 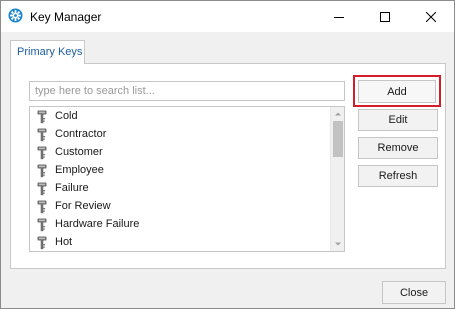 What do you see at coordinates (97, 224) in the screenshot?
I see `list-item-label: Hardware Failure` at bounding box center [97, 224].